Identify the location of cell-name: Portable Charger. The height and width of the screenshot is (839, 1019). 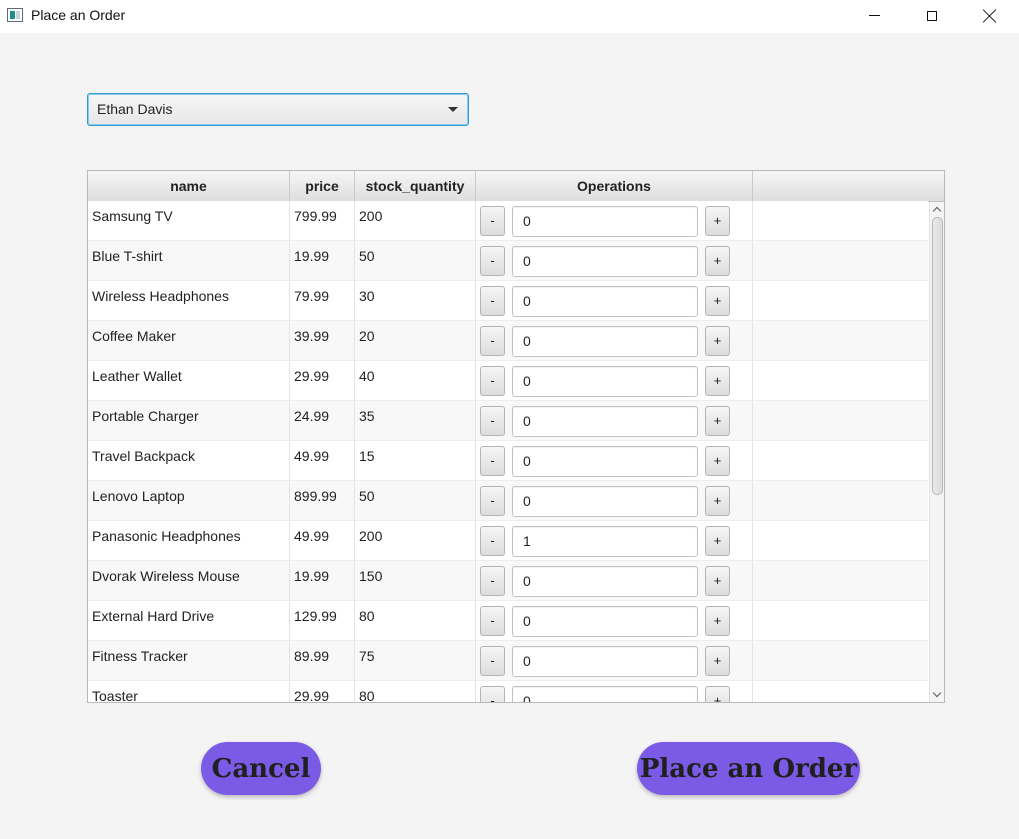
(189, 420).